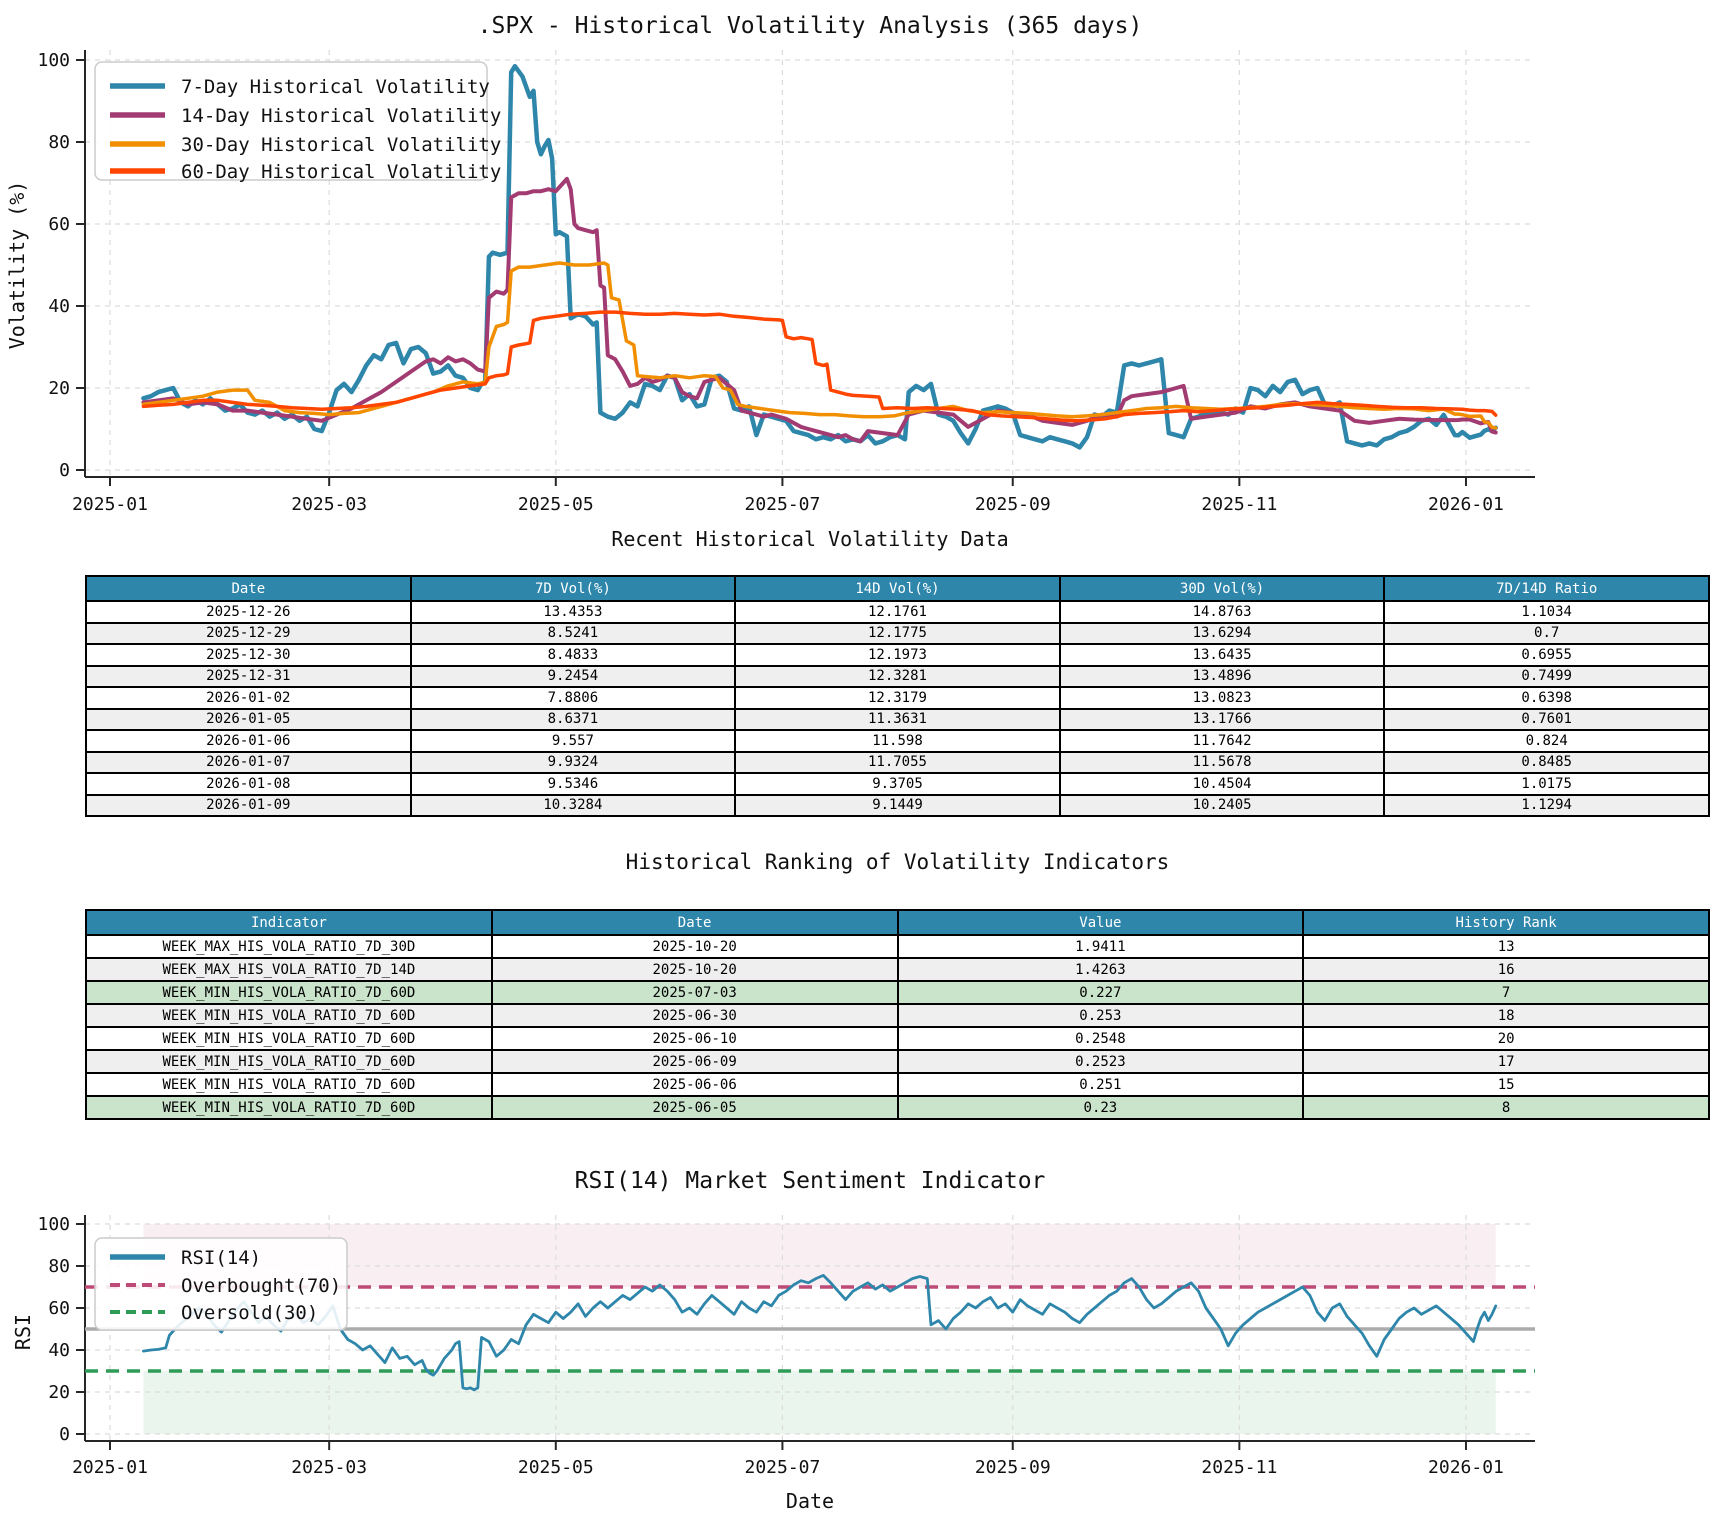 The width and height of the screenshot is (1734, 1513). I want to click on cell: 0.227, so click(1100, 992).